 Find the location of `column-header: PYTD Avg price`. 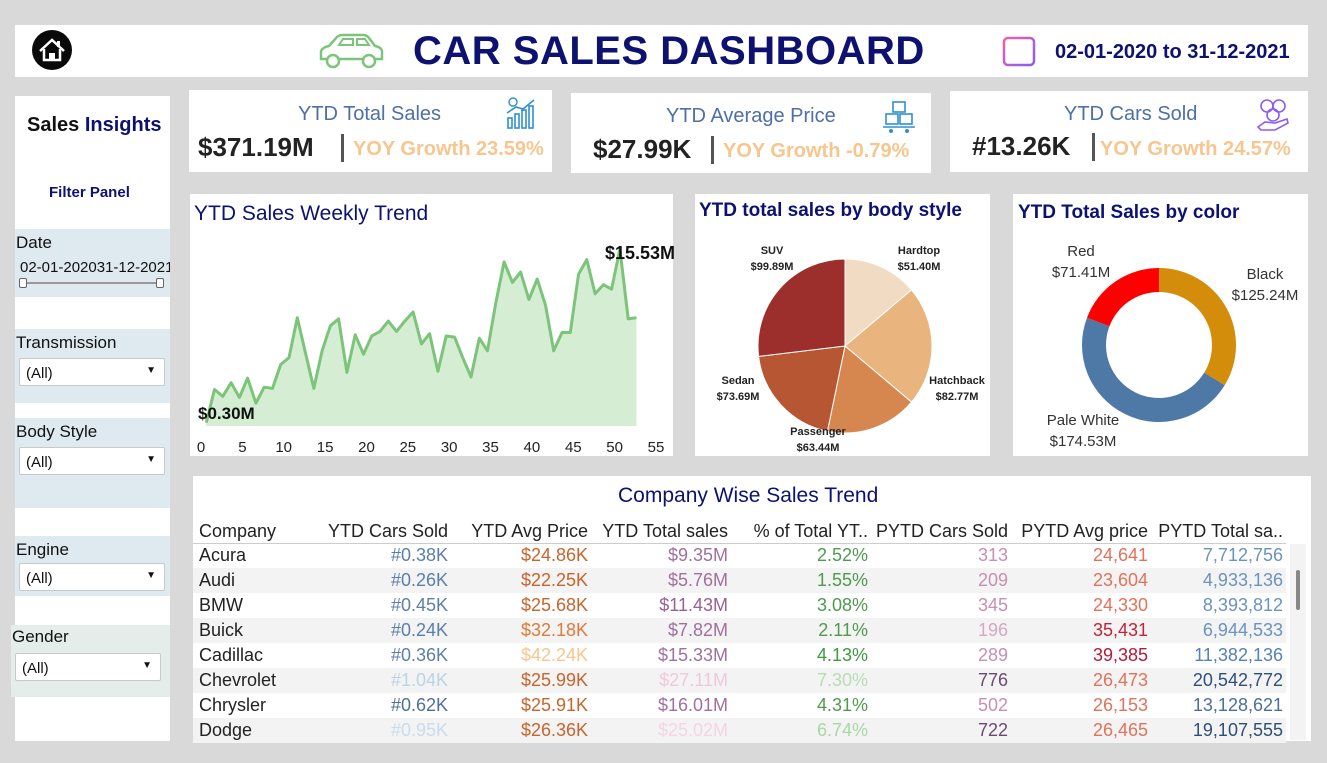

column-header: PYTD Avg price is located at coordinates (1081, 532).